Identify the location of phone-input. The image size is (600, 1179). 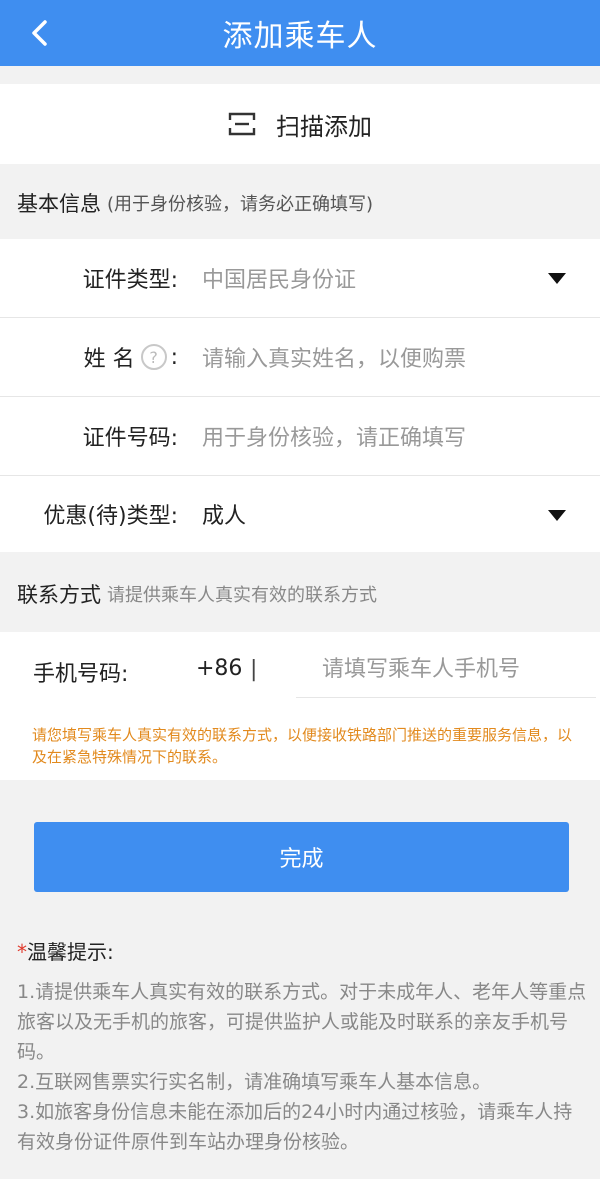
(446, 670).